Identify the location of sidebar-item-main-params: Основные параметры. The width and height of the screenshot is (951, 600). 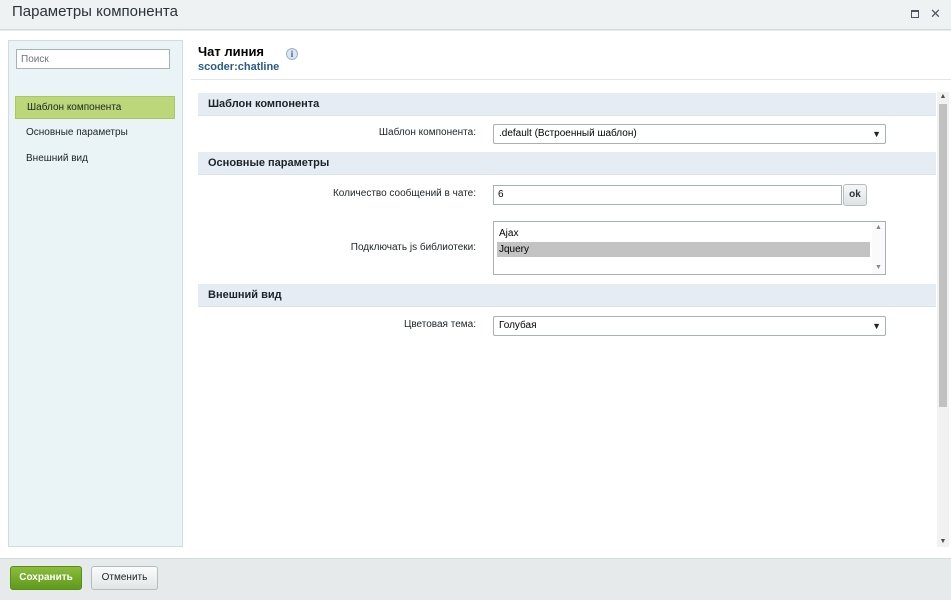
(95, 133).